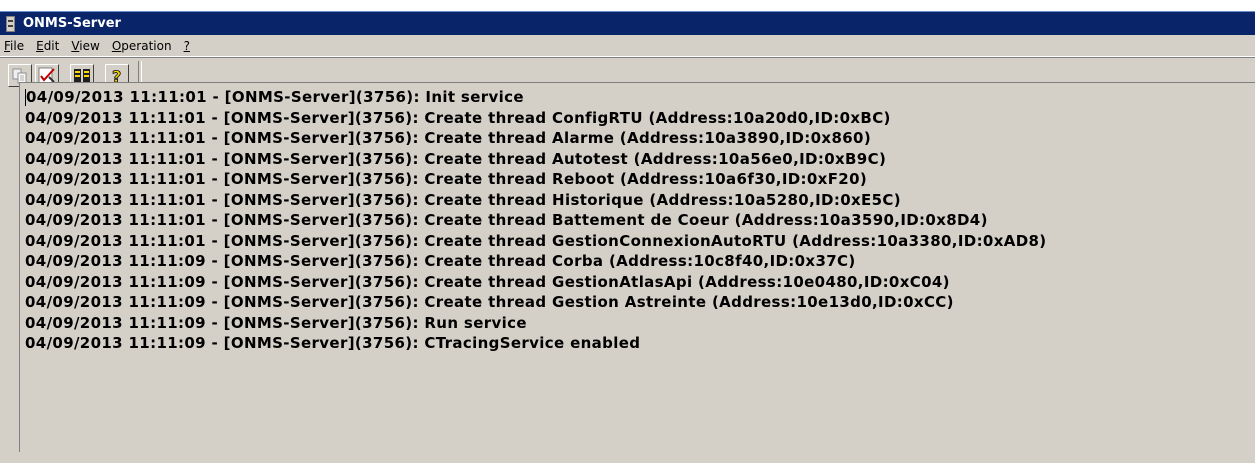 Image resolution: width=1255 pixels, height=463 pixels. I want to click on server-icon, so click(10, 23).